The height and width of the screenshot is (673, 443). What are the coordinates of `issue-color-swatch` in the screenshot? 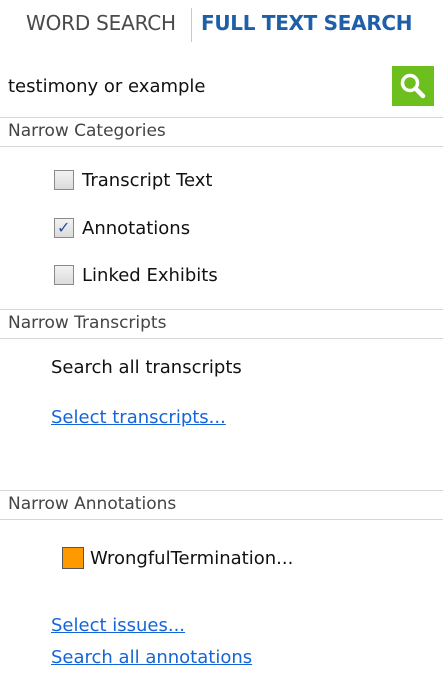 It's located at (73, 558).